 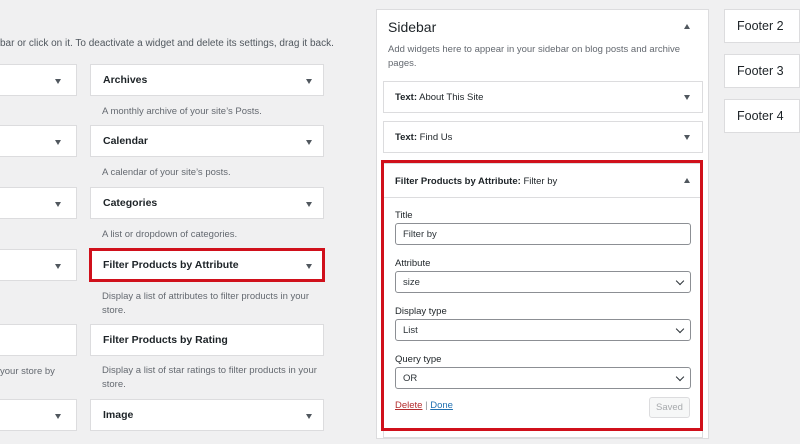 I want to click on footer-2-title: Footer 2, so click(x=760, y=26).